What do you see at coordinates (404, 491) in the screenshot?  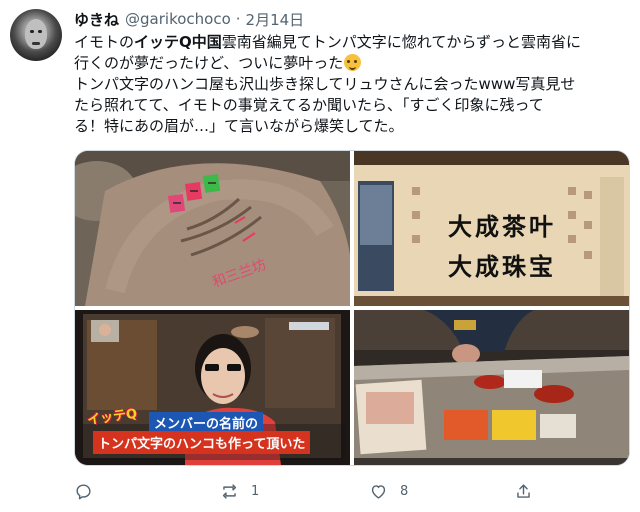 I see `like-count: 8` at bounding box center [404, 491].